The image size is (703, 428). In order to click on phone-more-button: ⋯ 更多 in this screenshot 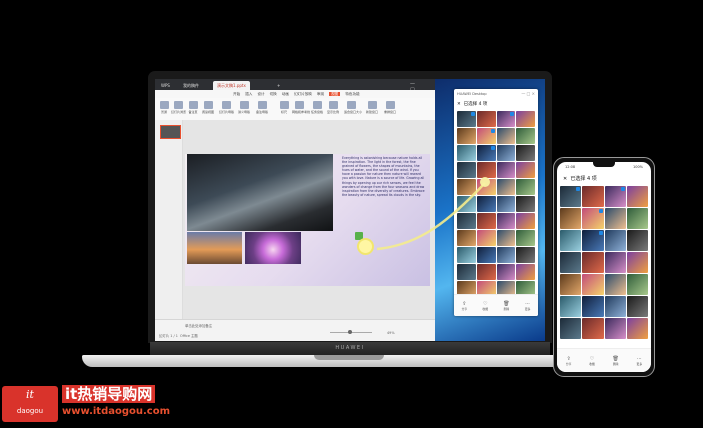, I will do `click(640, 361)`.